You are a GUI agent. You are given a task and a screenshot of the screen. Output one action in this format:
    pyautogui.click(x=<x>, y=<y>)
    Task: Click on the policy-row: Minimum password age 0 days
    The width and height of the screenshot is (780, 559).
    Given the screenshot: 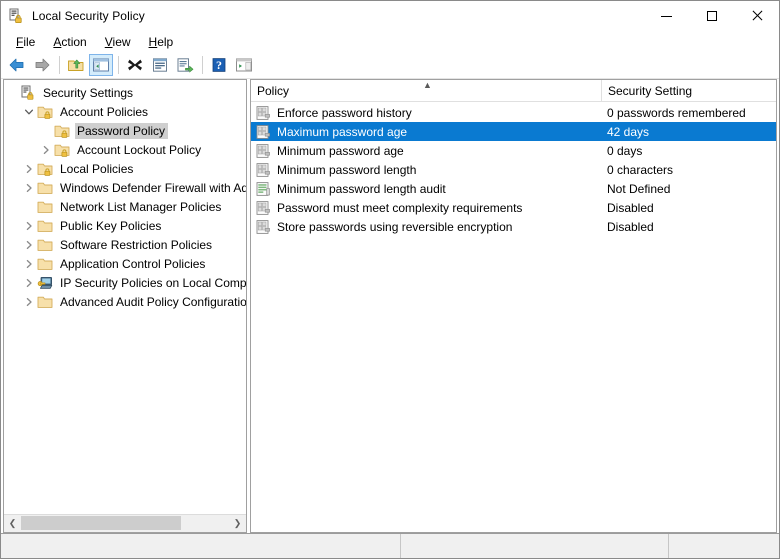 What is the action you would take?
    pyautogui.click(x=513, y=150)
    